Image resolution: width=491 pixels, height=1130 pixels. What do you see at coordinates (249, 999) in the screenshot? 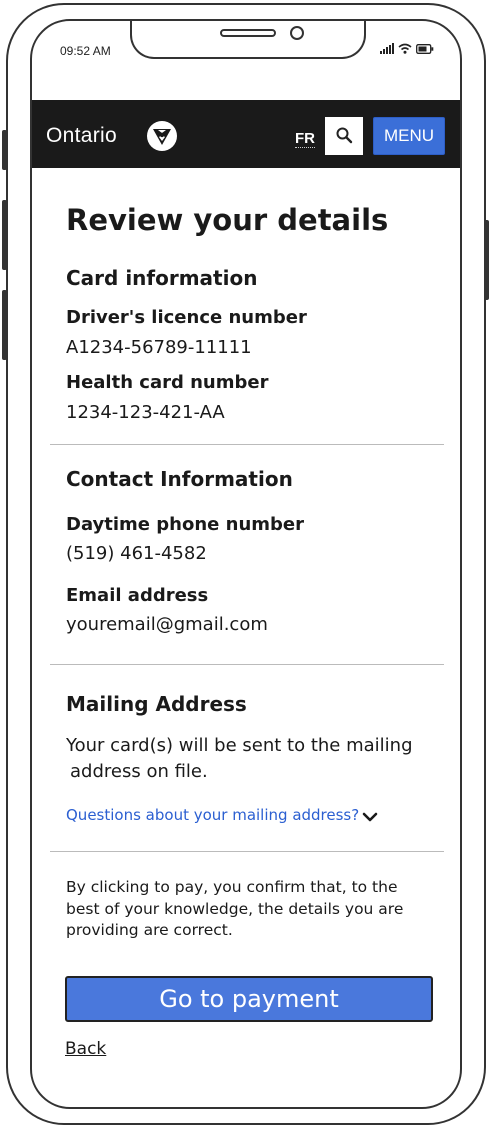
I see `go-to-payment-button: Go to payment` at bounding box center [249, 999].